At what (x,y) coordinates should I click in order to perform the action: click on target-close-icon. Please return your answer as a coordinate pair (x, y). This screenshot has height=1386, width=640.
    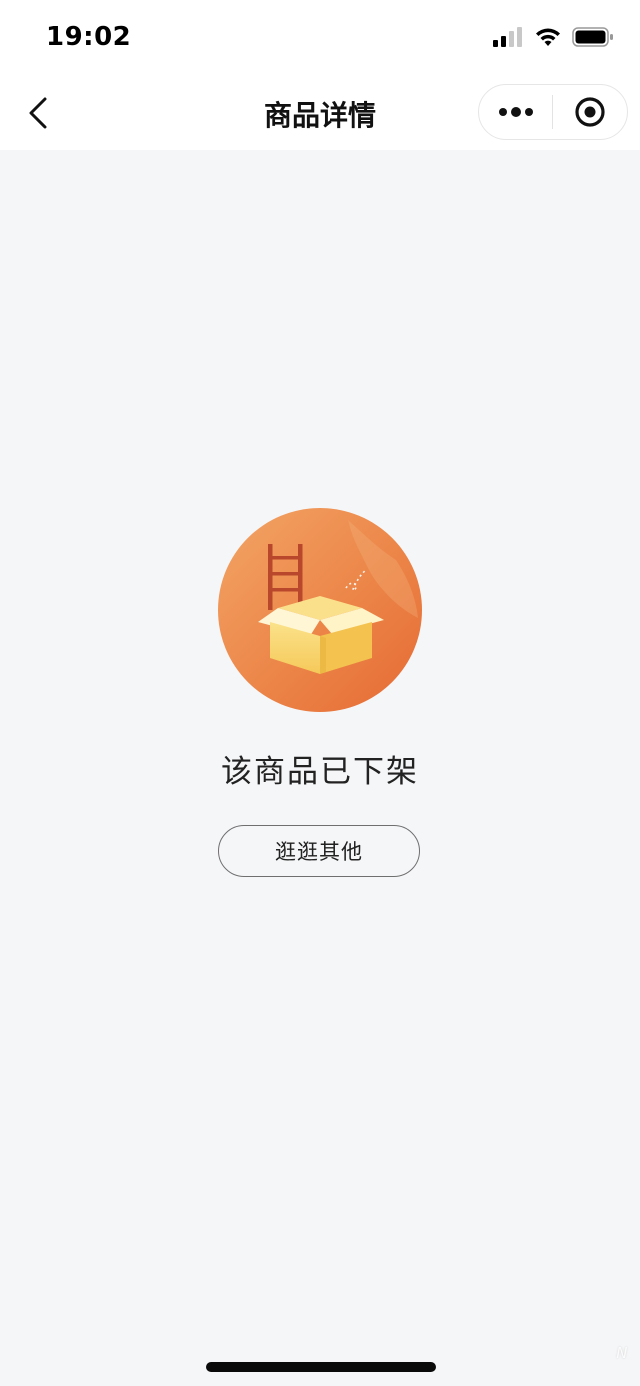
    Looking at the image, I should click on (589, 112).